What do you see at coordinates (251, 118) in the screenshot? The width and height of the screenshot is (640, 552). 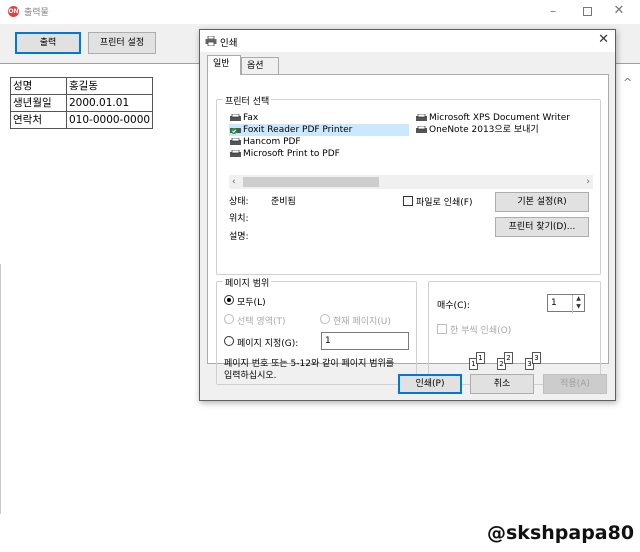 I see `printer-name: Fax` at bounding box center [251, 118].